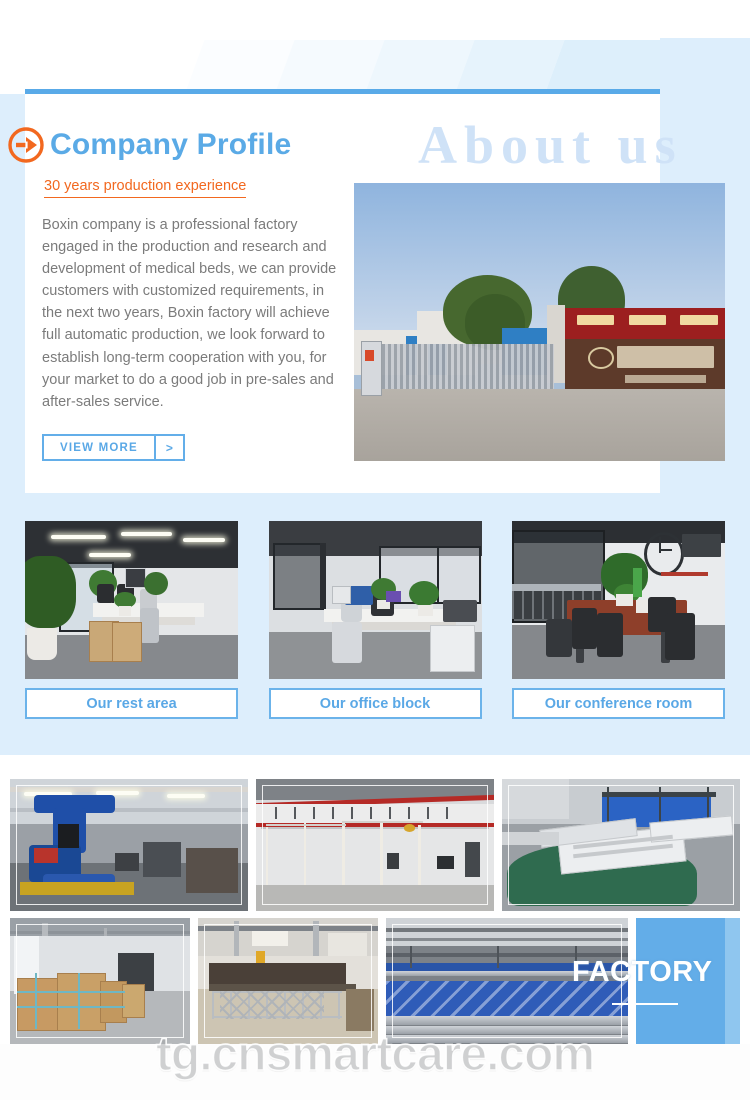 This screenshot has width=750, height=1100. Describe the element at coordinates (145, 188) in the screenshot. I see `tagline: 30 years production experience` at that location.